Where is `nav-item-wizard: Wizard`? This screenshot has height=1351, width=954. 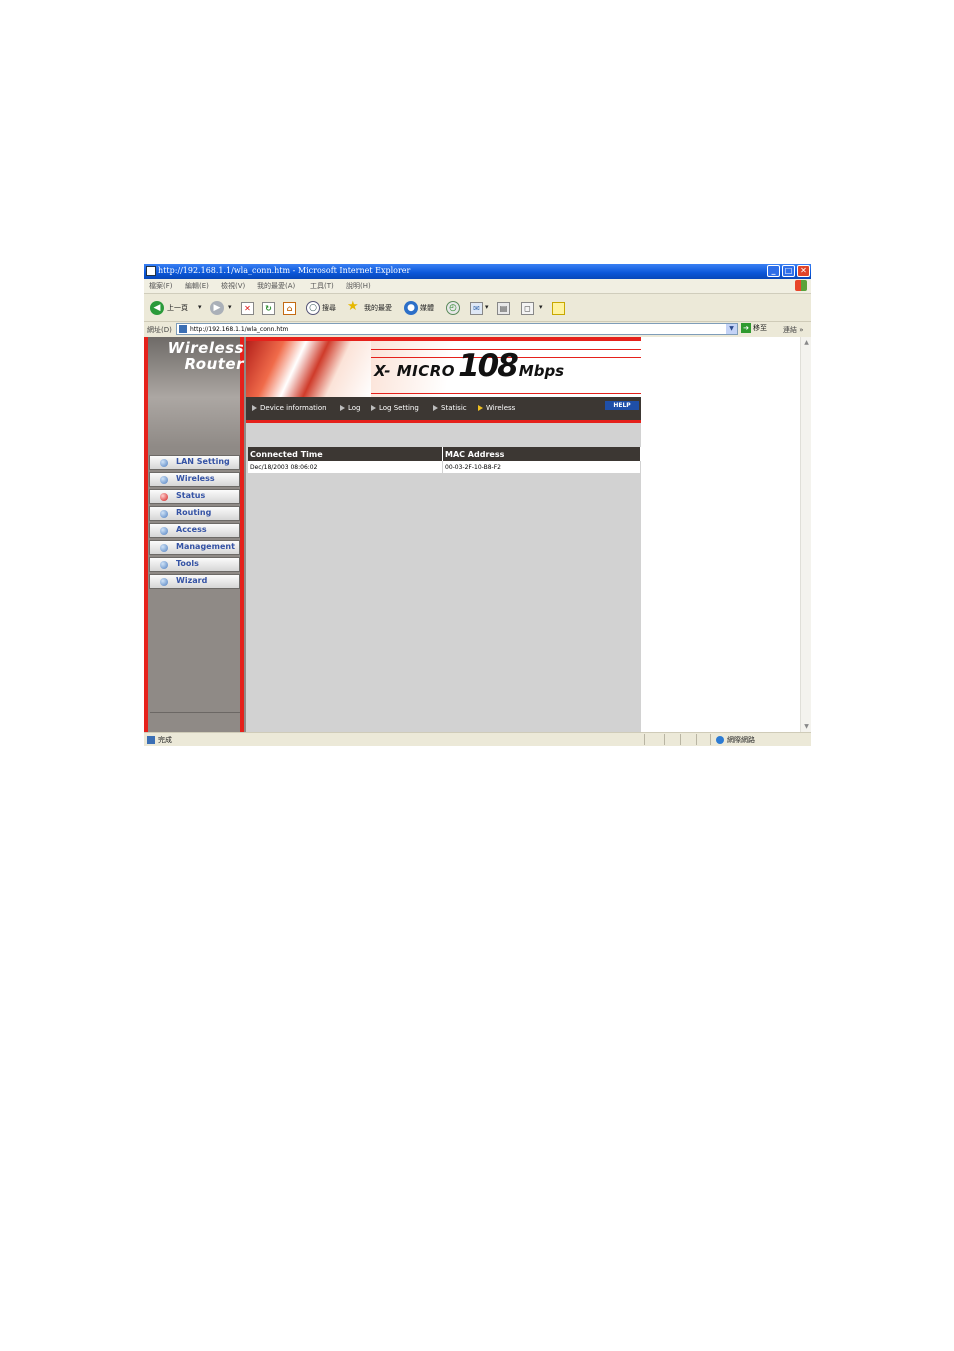
nav-item-wizard: Wizard is located at coordinates (194, 581).